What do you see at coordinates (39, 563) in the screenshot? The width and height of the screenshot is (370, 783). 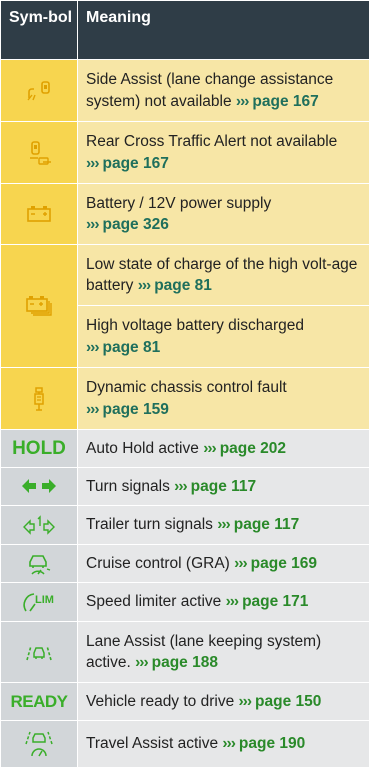 I see `cruise-control-icon` at bounding box center [39, 563].